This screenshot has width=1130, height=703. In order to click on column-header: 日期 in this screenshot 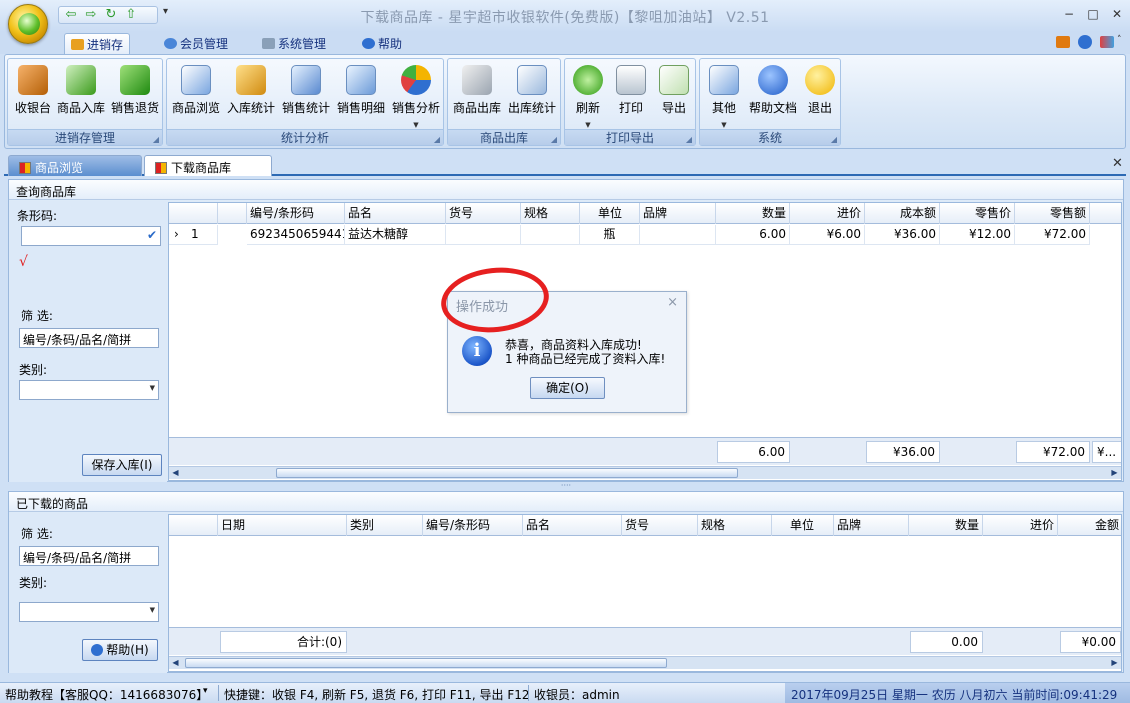, I will do `click(282, 525)`.